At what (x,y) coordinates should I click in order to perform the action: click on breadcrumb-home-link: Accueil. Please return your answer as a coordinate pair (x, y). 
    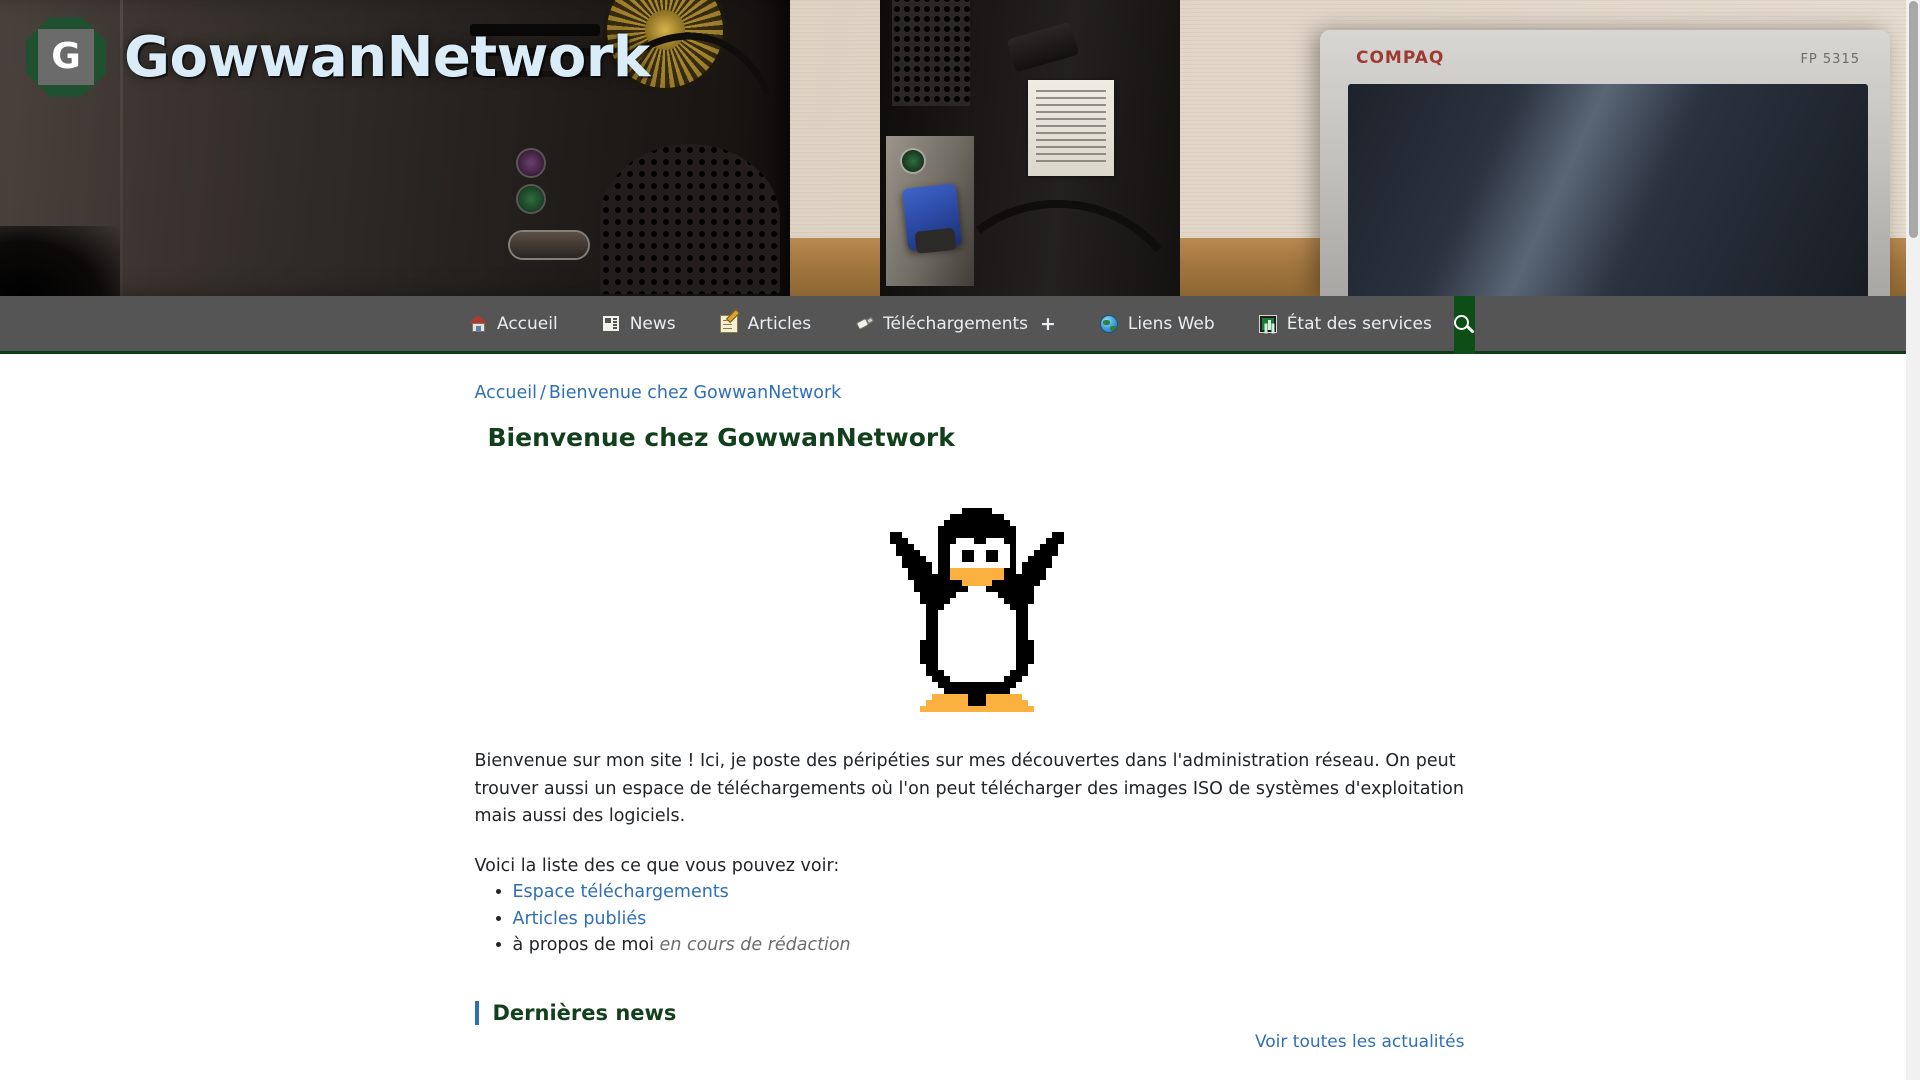
    Looking at the image, I should click on (506, 393).